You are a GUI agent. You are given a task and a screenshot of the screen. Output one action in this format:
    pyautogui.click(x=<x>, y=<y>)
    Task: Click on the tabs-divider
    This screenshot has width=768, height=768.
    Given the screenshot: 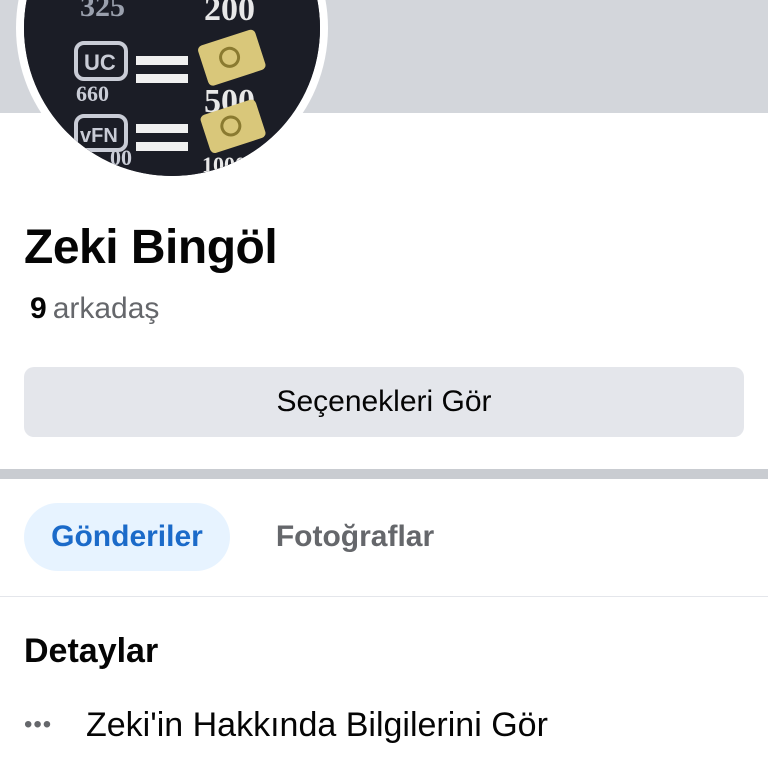 What is the action you would take?
    pyautogui.click(x=384, y=596)
    